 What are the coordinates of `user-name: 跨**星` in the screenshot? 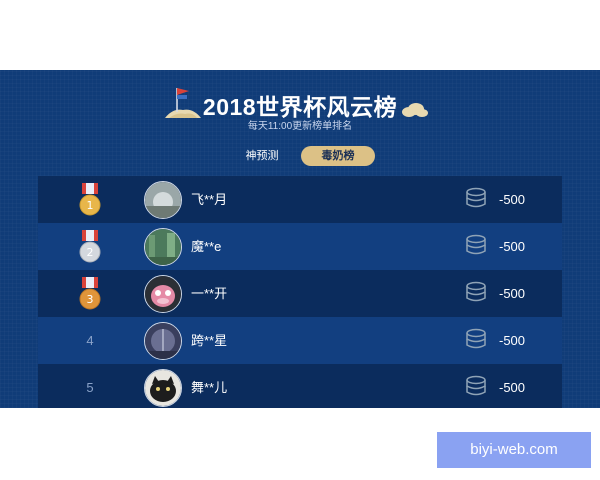 It's located at (209, 340).